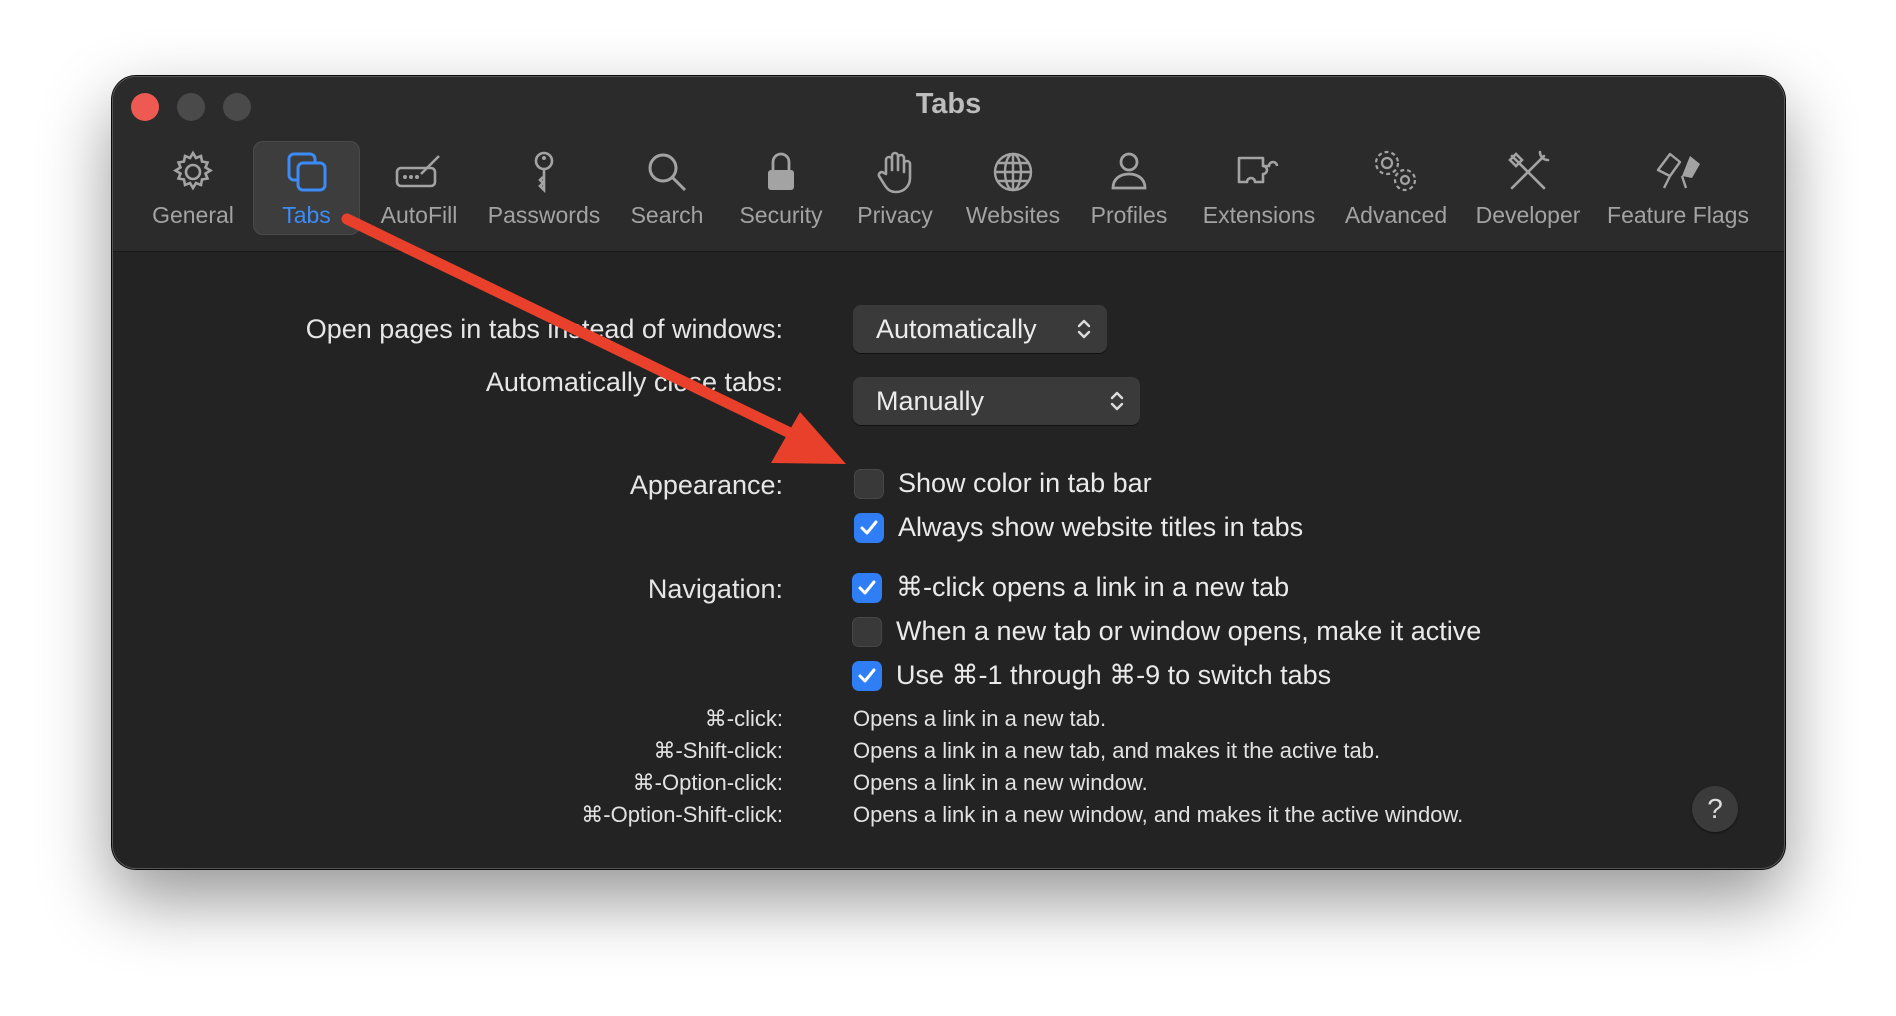 The image size is (1896, 1016). I want to click on tab-label: Privacy, so click(895, 215).